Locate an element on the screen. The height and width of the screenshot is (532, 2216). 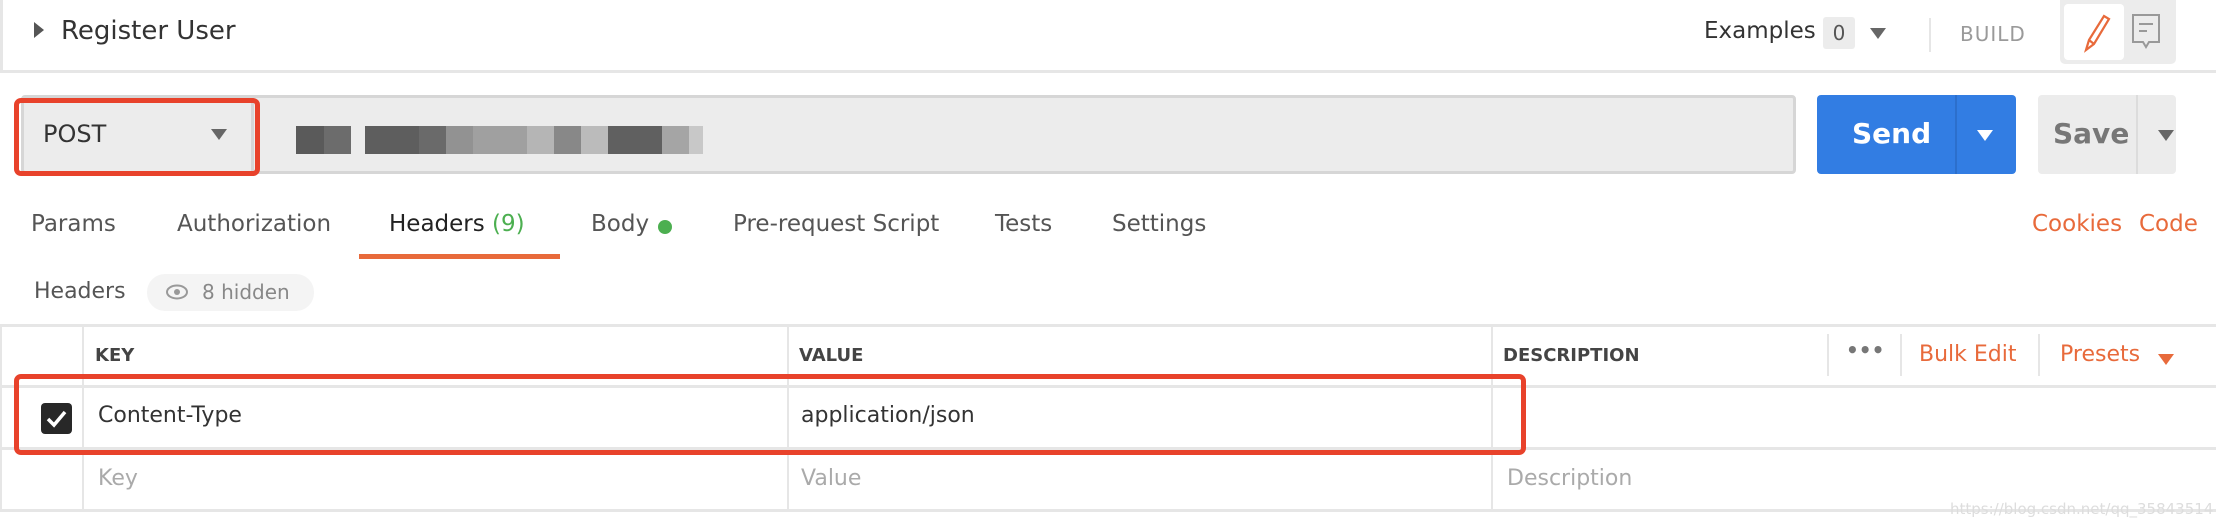
column-key: KEY is located at coordinates (115, 355).